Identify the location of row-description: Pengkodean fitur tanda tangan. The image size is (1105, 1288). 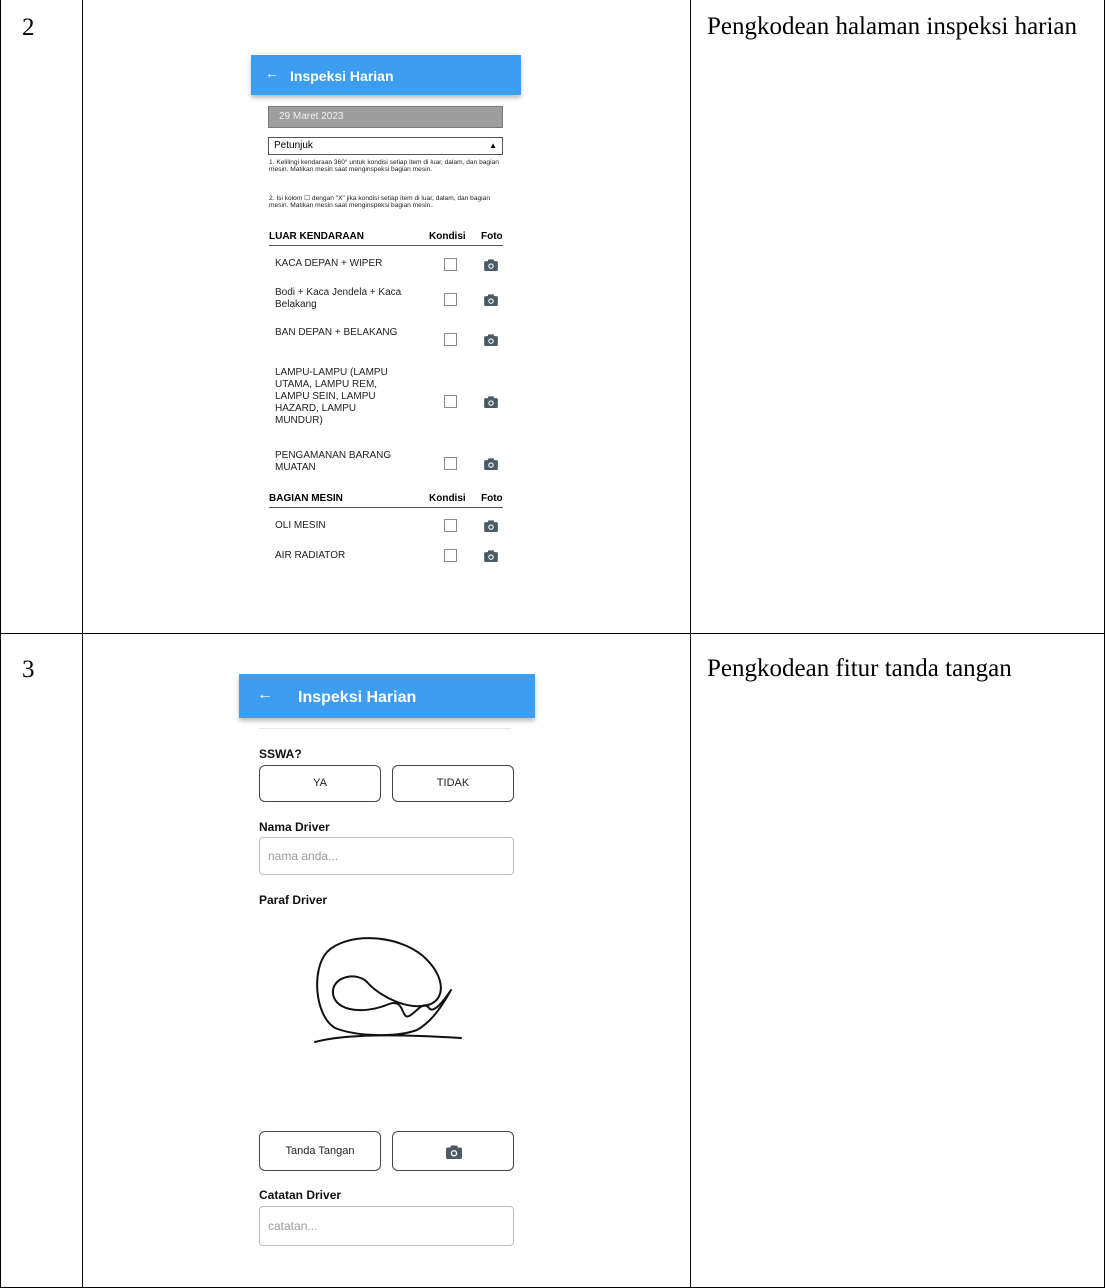
(859, 668).